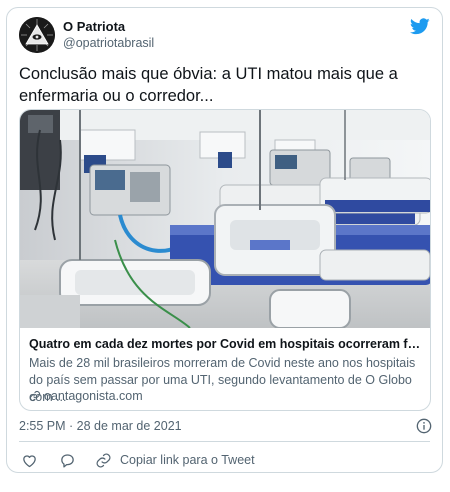  I want to click on copy-link-button: Copiar link para o Tweet, so click(175, 460).